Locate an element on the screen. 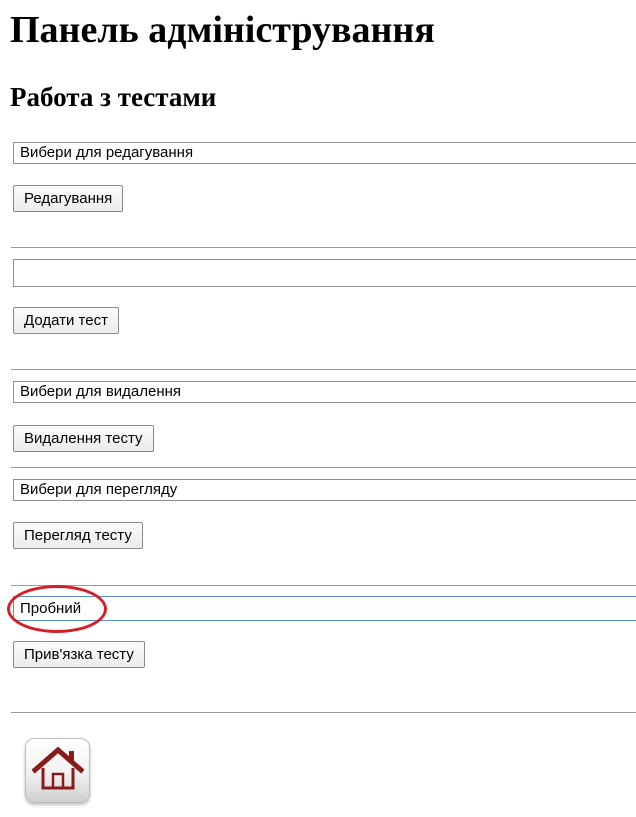 The width and height of the screenshot is (636, 817). home-icon is located at coordinates (58, 768).